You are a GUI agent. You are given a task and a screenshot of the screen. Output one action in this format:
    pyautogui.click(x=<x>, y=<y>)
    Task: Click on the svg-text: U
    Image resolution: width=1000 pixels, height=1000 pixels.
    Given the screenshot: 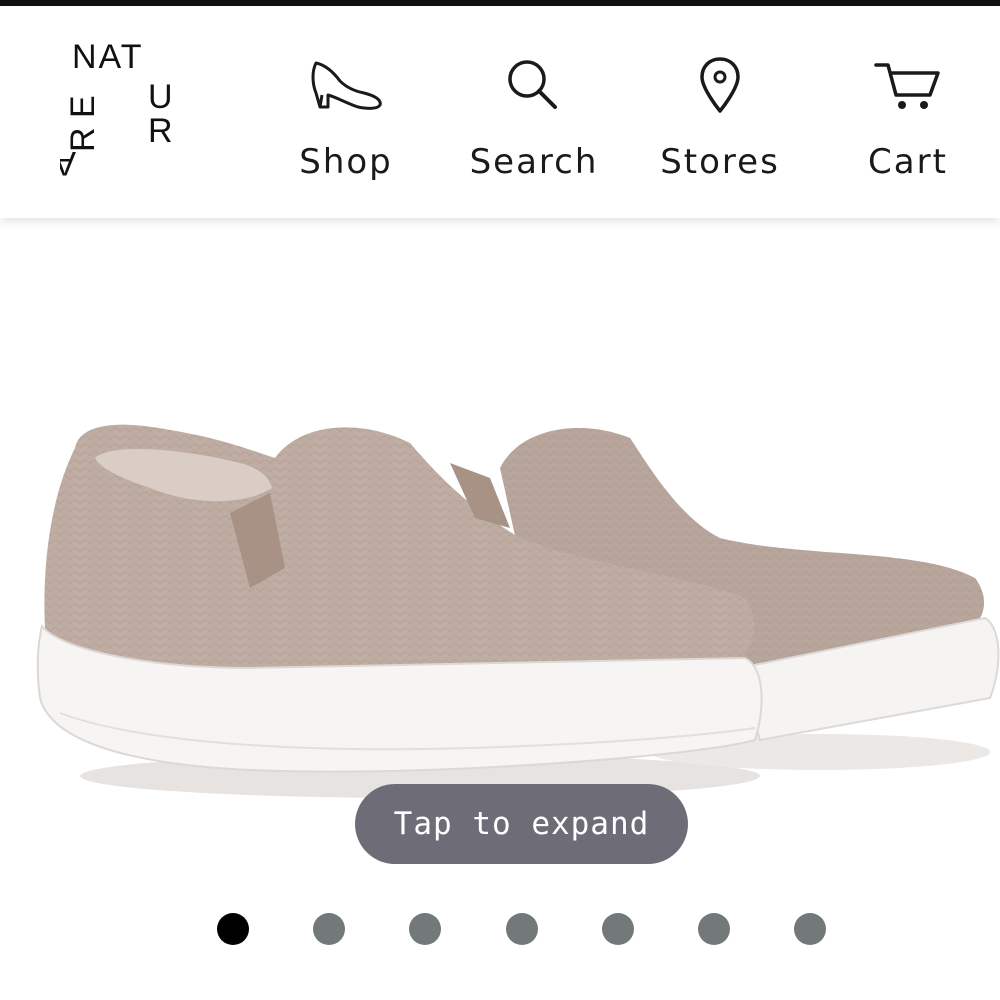 What is the action you would take?
    pyautogui.click(x=160, y=97)
    